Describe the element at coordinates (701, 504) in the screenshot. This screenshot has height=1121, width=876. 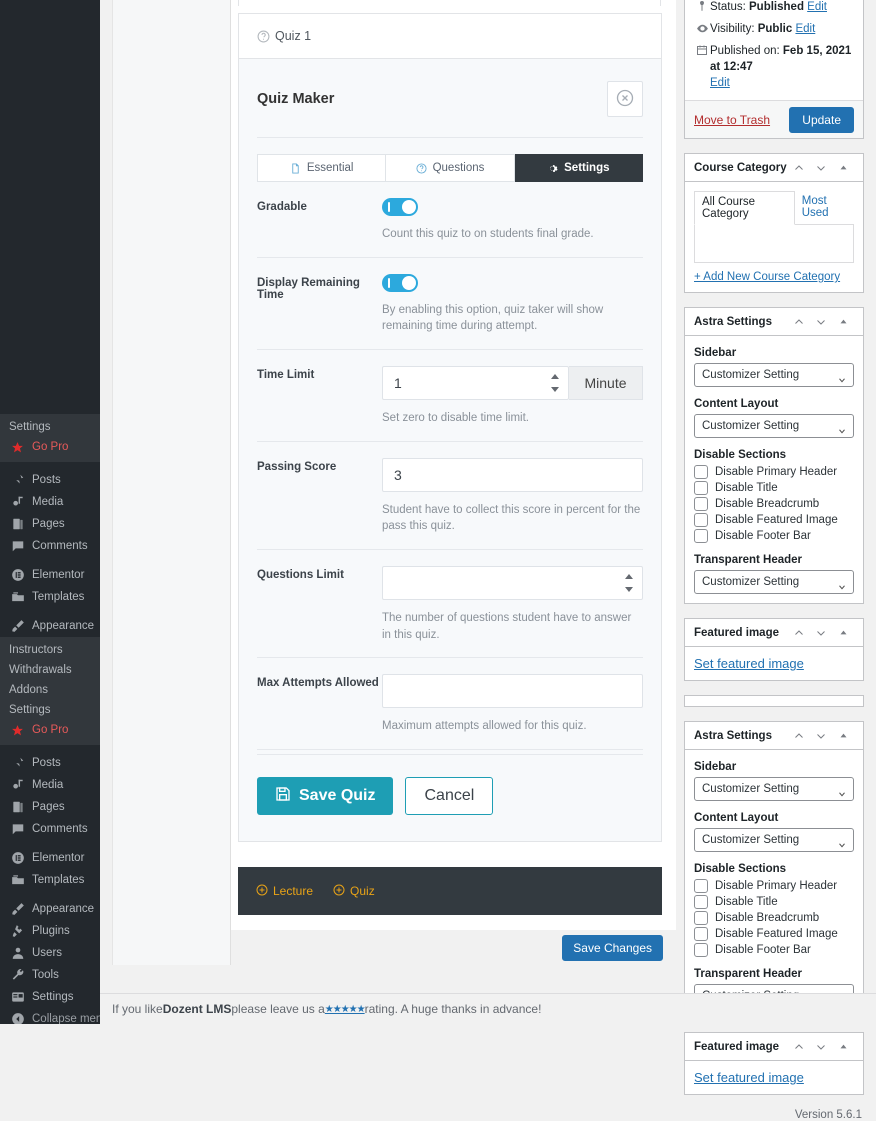
I see `disable-breadcrumb-checkbox` at that location.